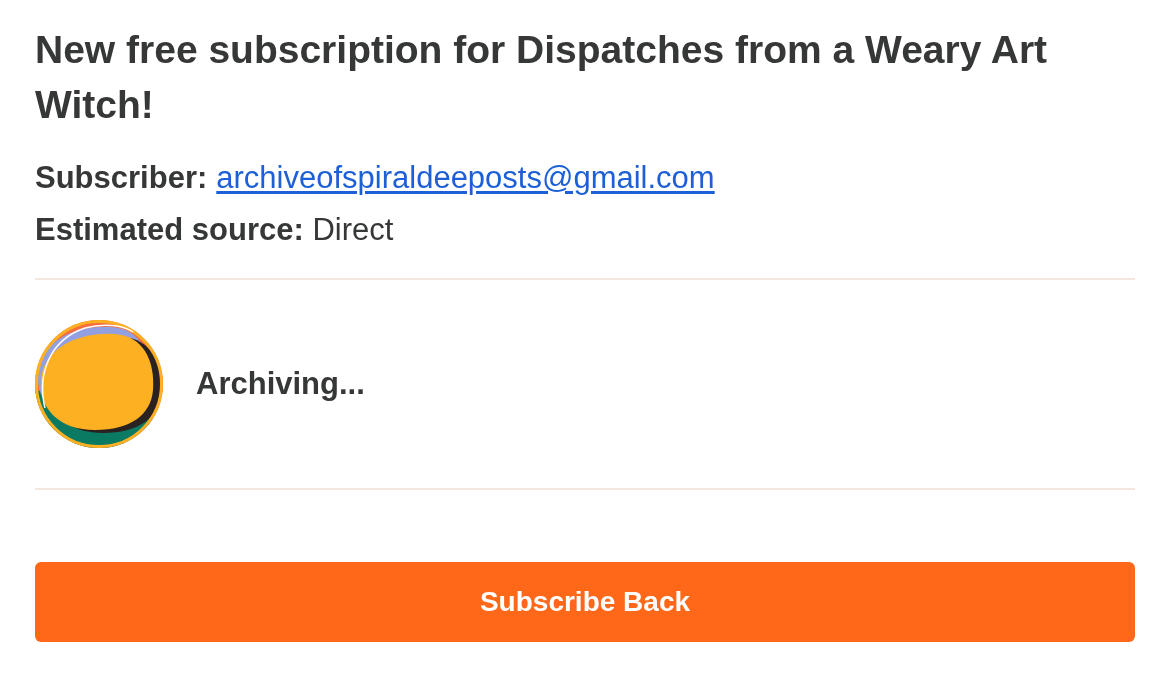  Describe the element at coordinates (585, 602) in the screenshot. I see `subscribe-back-button: Subscribe Back` at that location.